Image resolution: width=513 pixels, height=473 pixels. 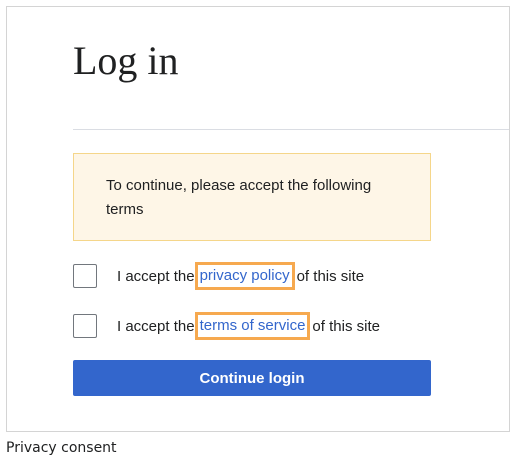 I want to click on terms-of-service-link: terms of service, so click(x=252, y=326).